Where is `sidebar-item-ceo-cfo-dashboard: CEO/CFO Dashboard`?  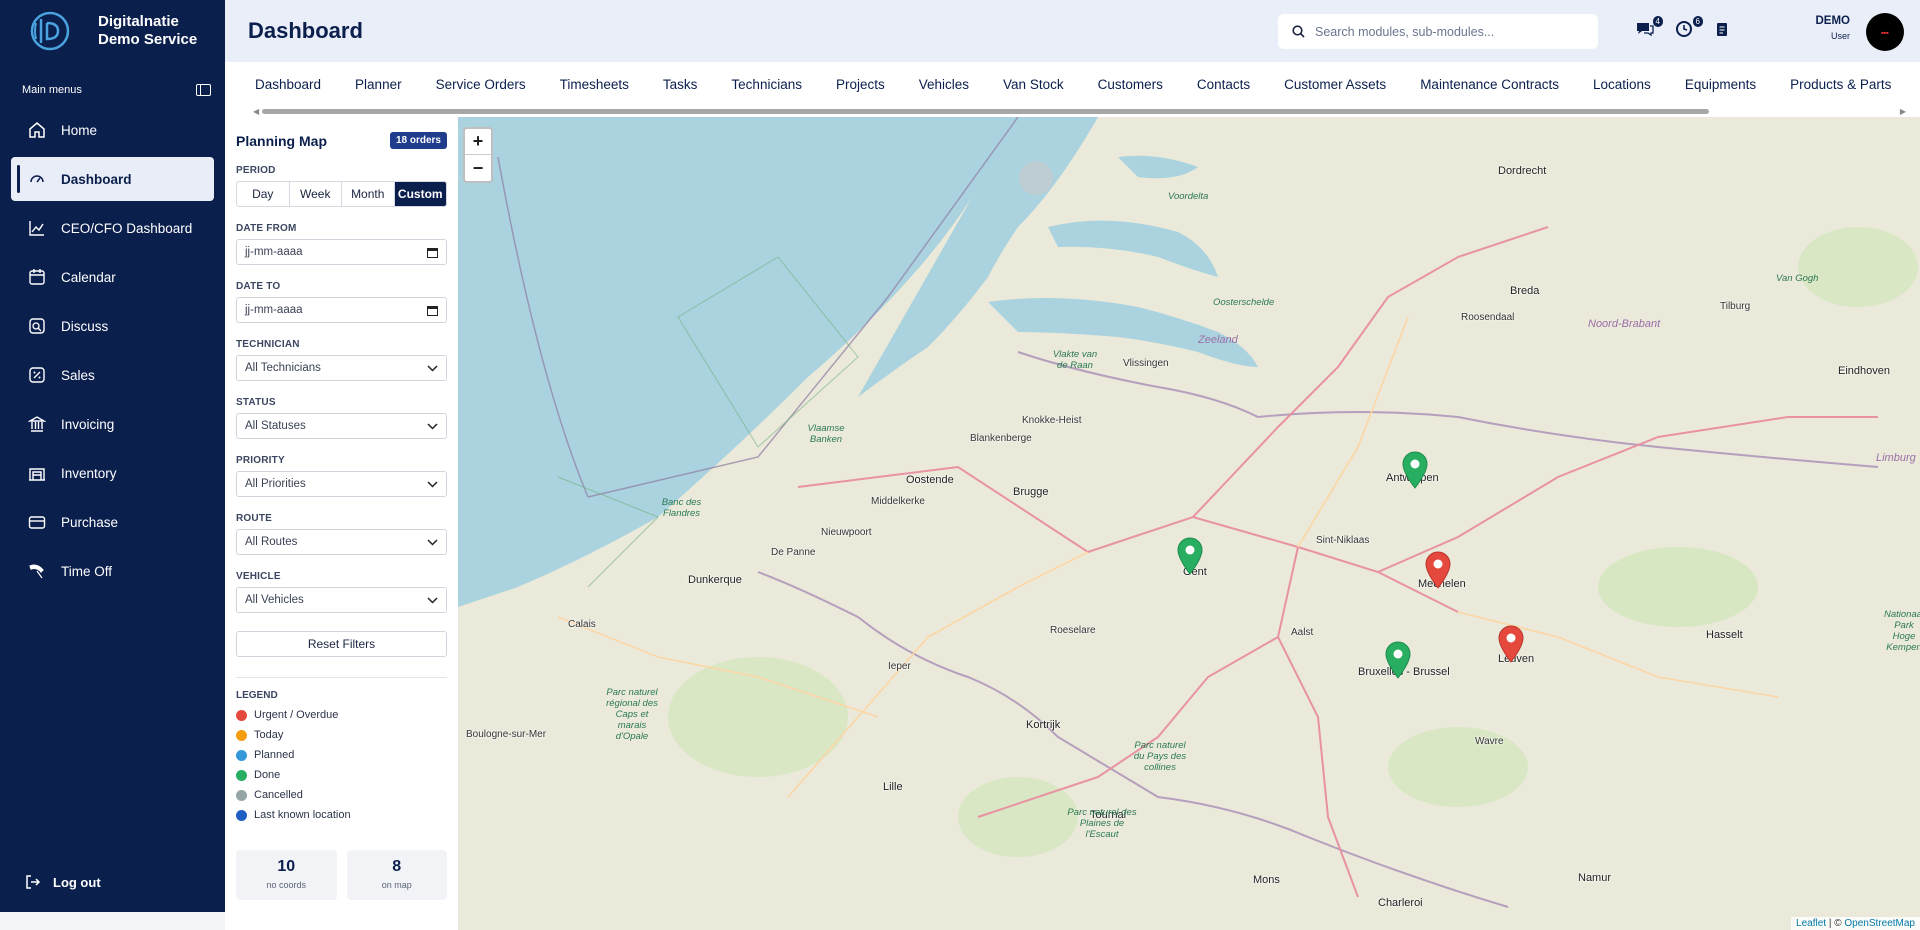
sidebar-item-ceo-cfo-dashboard: CEO/CFO Dashboard is located at coordinates (112, 228).